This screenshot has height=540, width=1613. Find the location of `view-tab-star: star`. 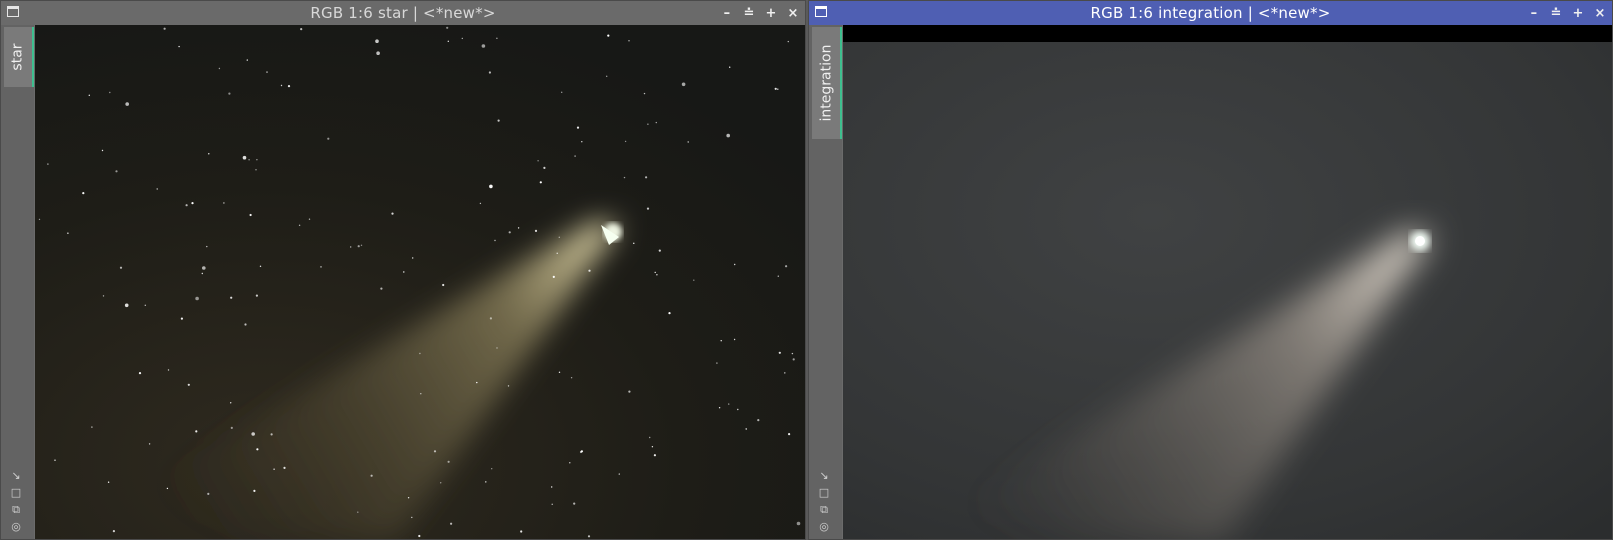

view-tab-star: star is located at coordinates (19, 57).